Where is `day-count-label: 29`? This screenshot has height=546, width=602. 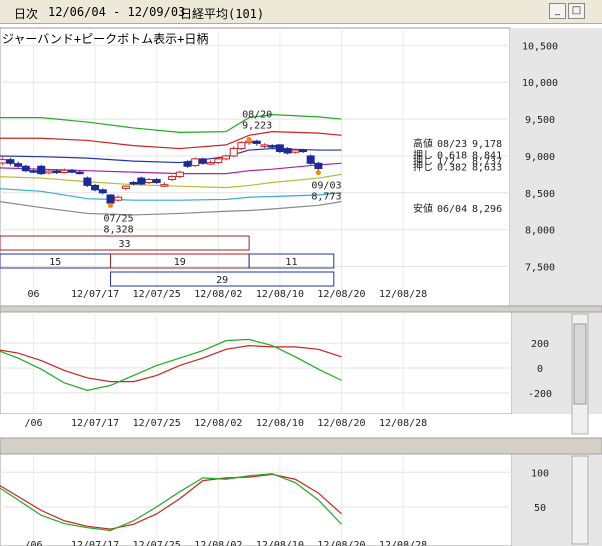 day-count-label: 29 is located at coordinates (222, 280).